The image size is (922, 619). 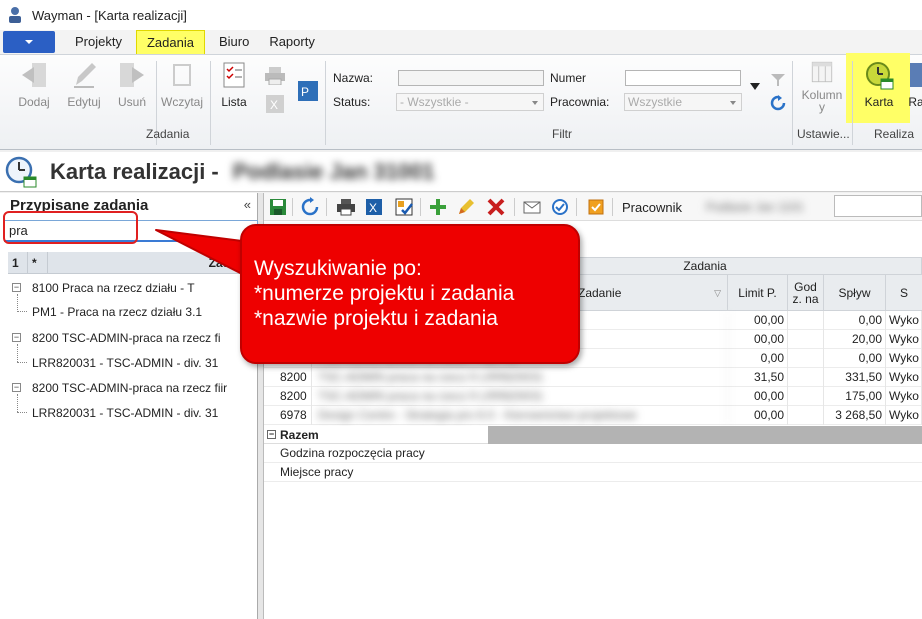 I want to click on cell-limit: 0,00, so click(x=758, y=358).